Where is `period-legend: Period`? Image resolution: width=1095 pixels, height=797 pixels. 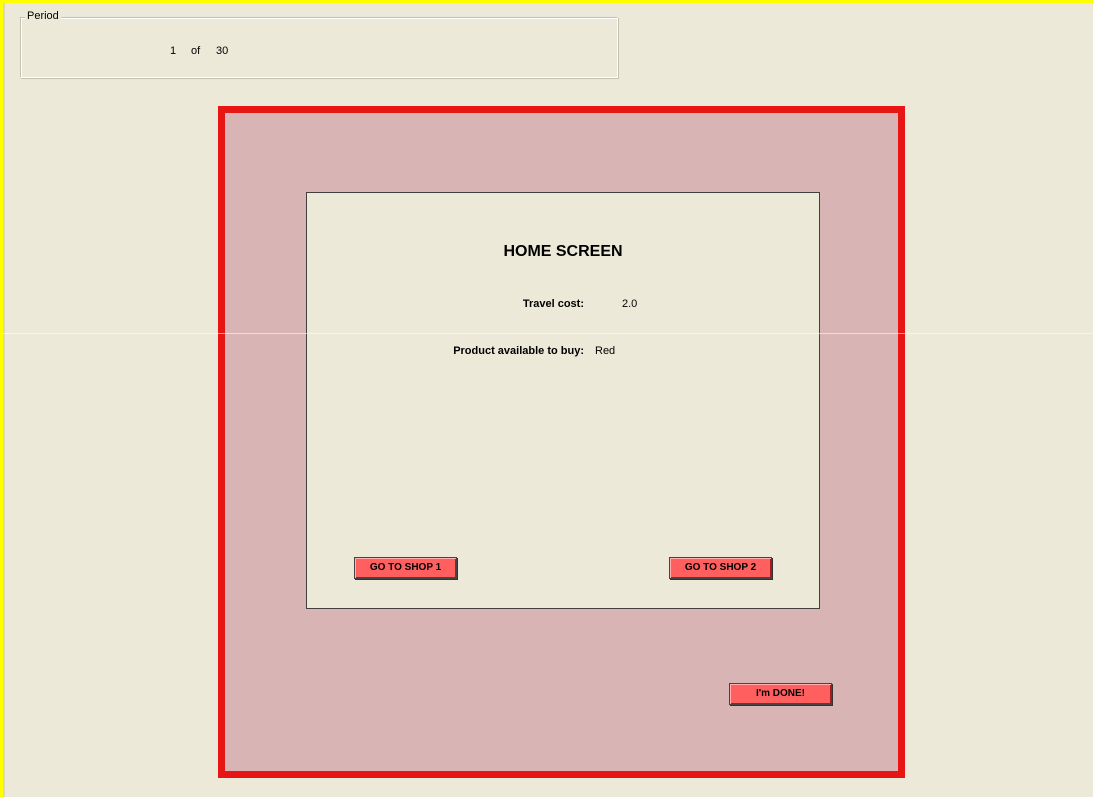 period-legend: Period is located at coordinates (43, 16).